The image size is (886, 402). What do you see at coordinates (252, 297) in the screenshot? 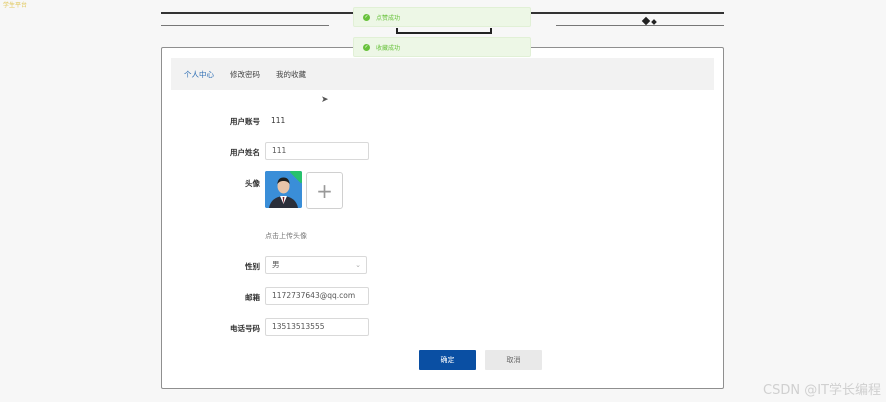
I see `email-label: 邮箱` at bounding box center [252, 297].